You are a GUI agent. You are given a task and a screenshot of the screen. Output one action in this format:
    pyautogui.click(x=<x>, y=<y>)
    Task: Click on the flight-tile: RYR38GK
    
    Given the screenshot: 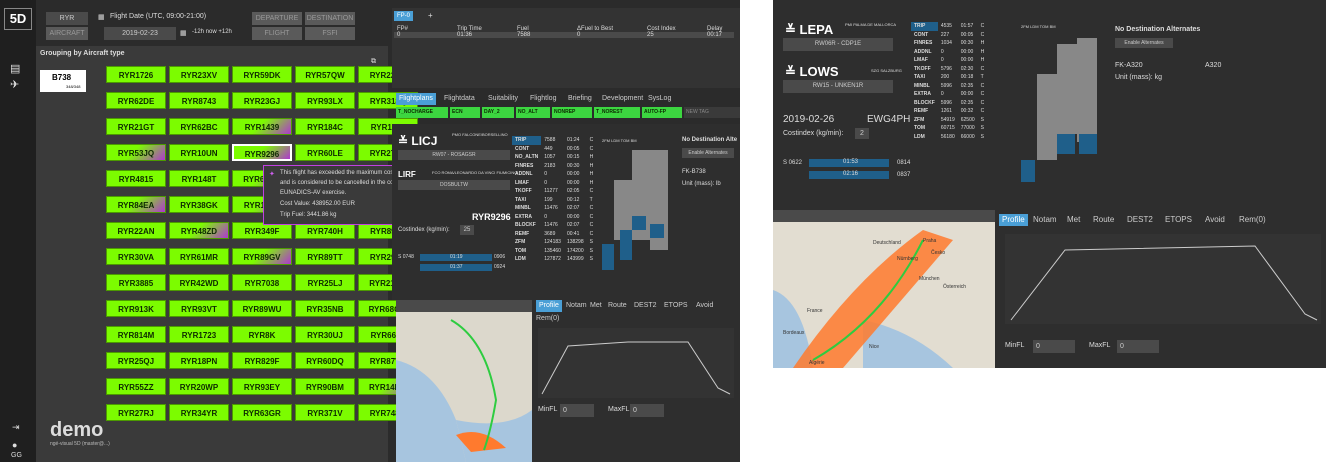 What is the action you would take?
    pyautogui.click(x=199, y=204)
    